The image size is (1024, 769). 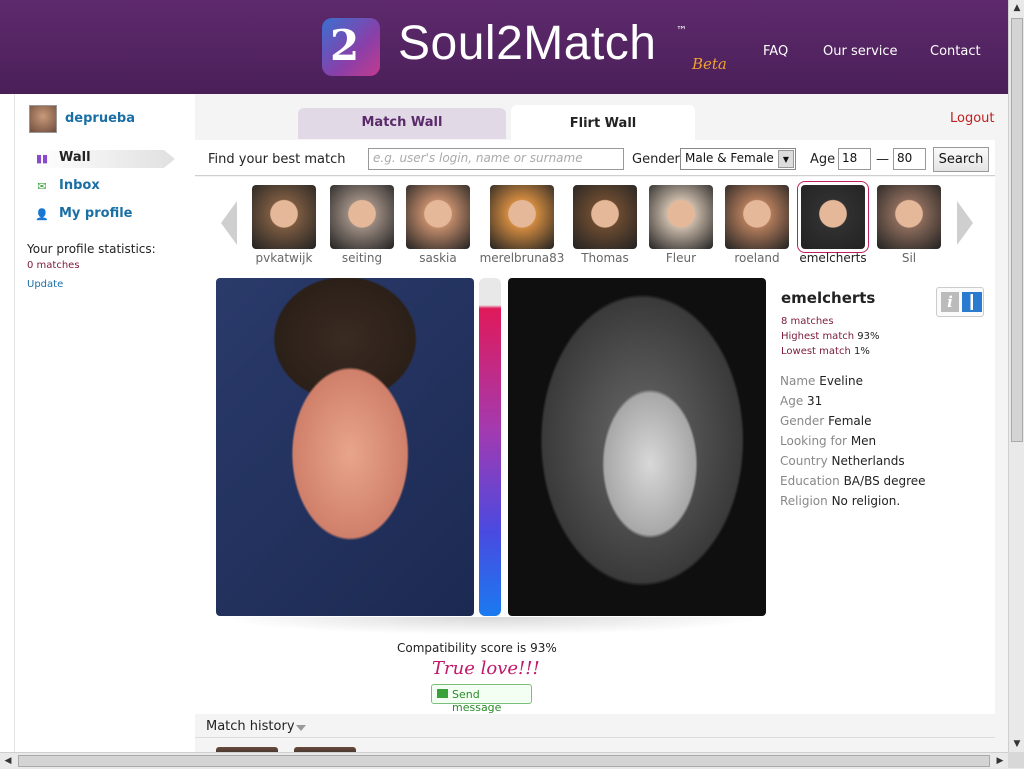 What do you see at coordinates (909, 159) in the screenshot?
I see `age-max-input: 80` at bounding box center [909, 159].